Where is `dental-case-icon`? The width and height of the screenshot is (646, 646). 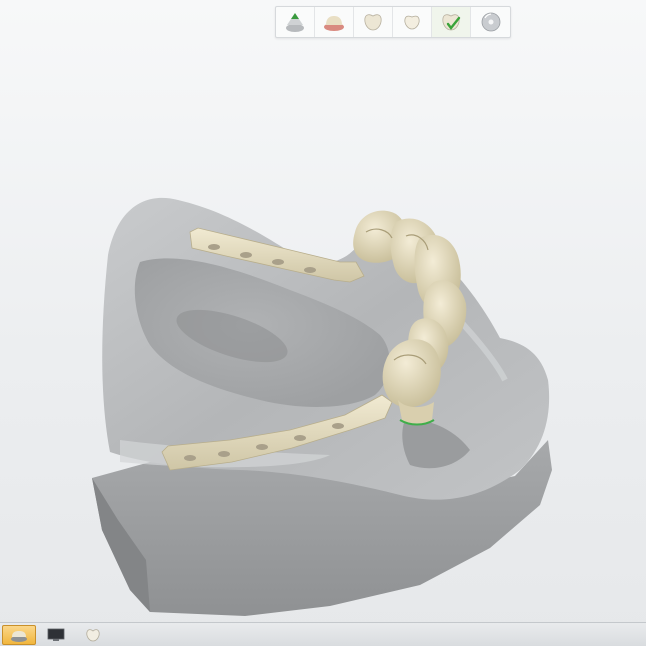 dental-case-icon is located at coordinates (19, 636).